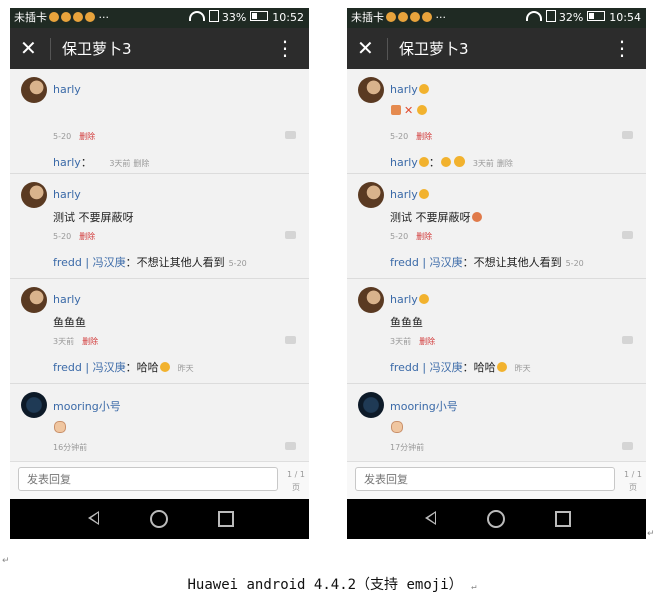 This screenshot has height=594, width=664. I want to click on battery-percent: 33%, so click(234, 17).